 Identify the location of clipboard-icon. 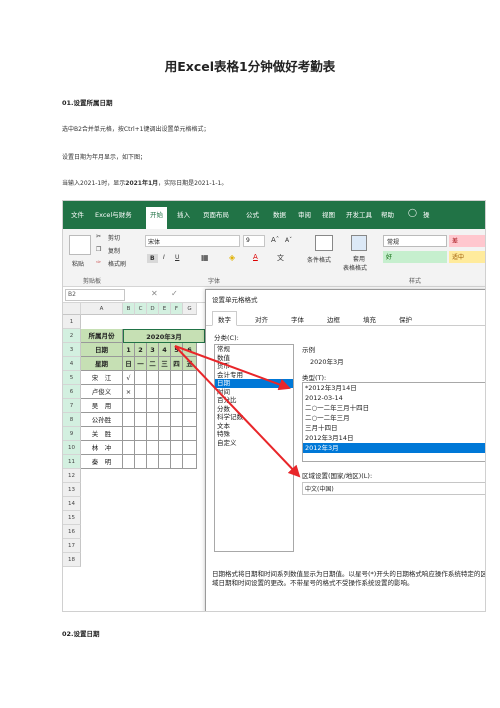
(80, 245).